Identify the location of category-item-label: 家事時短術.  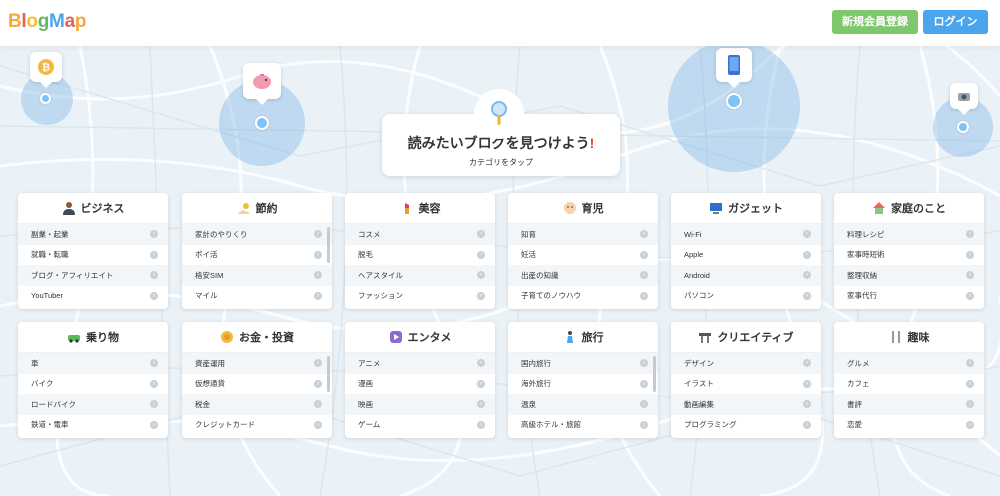
(866, 255).